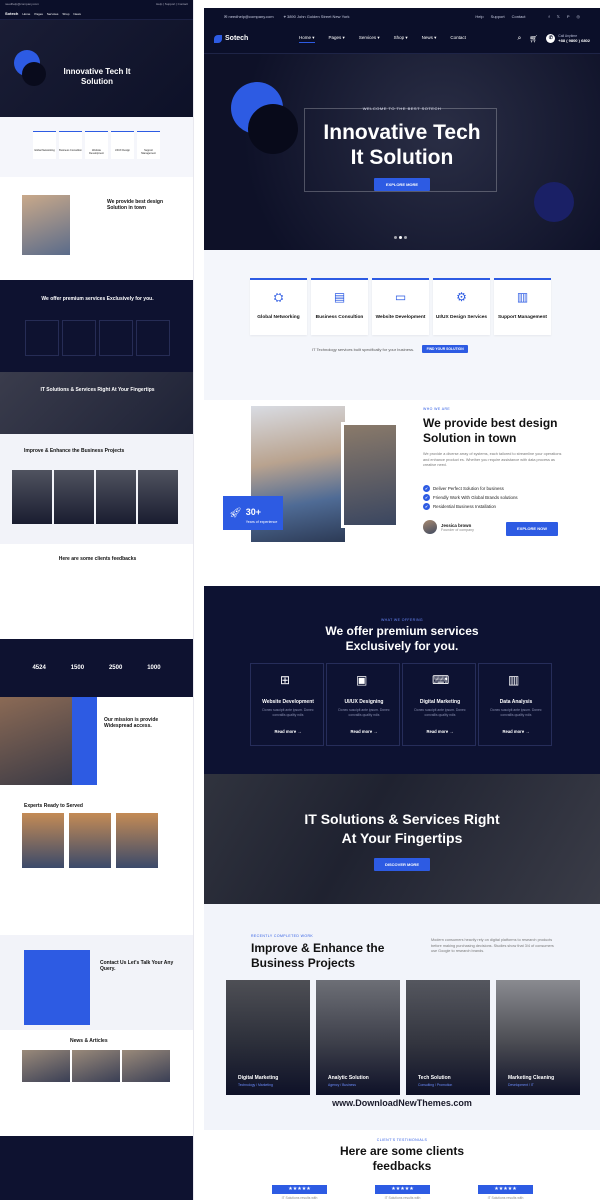 The height and width of the screenshot is (1200, 600). Describe the element at coordinates (137, 966) in the screenshot. I see `preview-contact-title: Contact Us Let's Talk Your Any Query.` at that location.